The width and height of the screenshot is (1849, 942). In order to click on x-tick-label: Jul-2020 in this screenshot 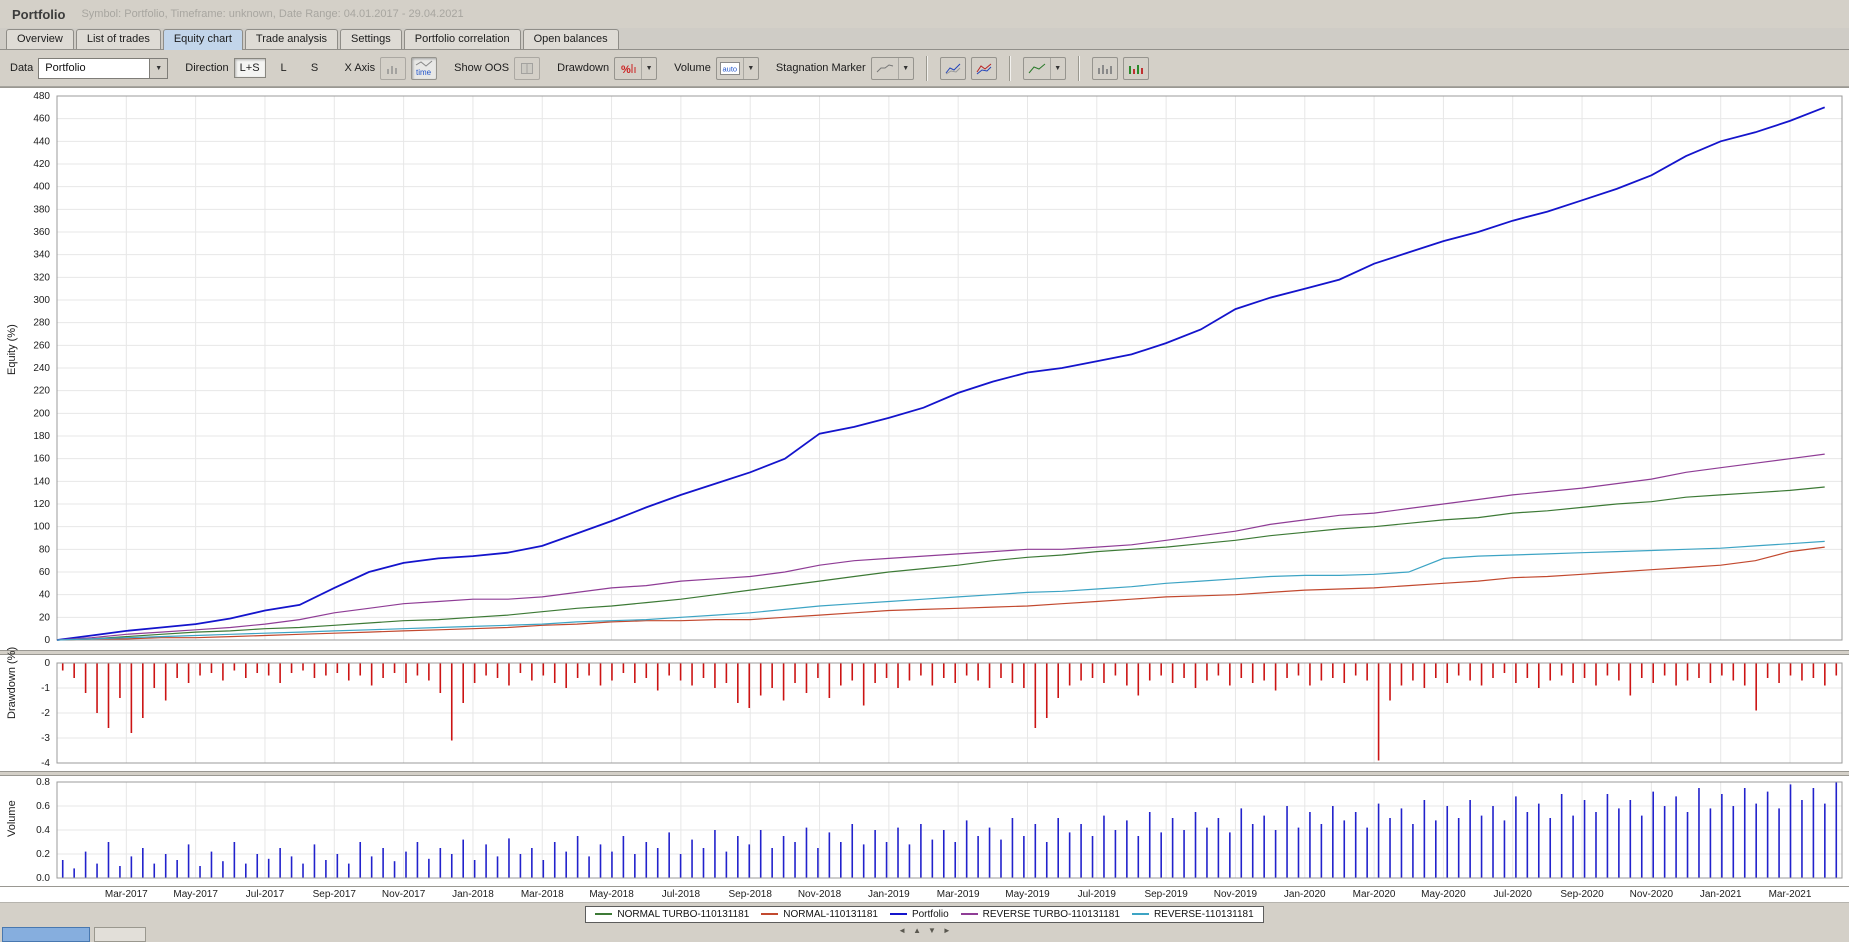, I will do `click(1512, 894)`.